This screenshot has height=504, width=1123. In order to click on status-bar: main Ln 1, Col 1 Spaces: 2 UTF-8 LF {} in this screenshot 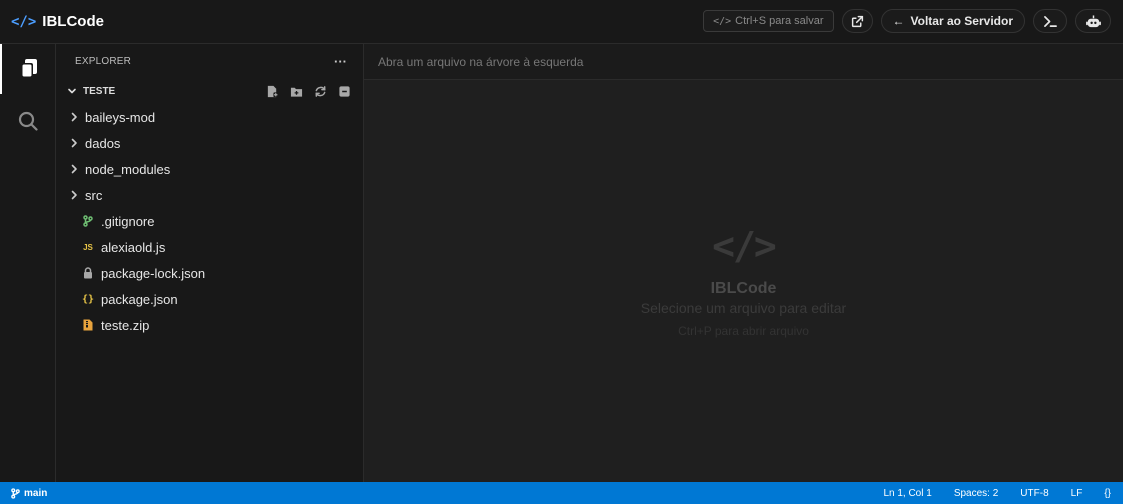, I will do `click(561, 493)`.